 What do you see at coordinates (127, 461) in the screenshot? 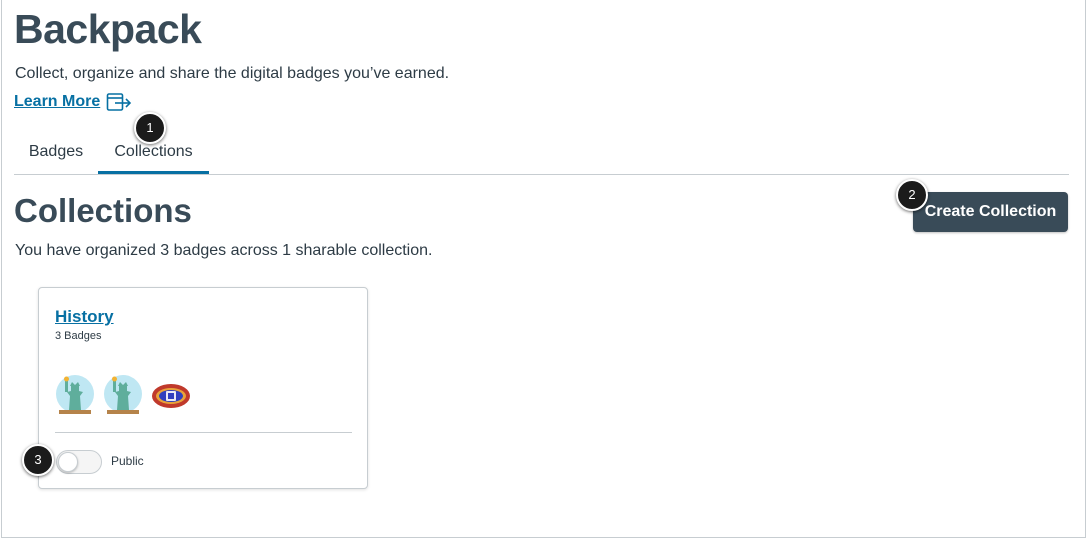
I see `public-toggle-label: Public` at bounding box center [127, 461].